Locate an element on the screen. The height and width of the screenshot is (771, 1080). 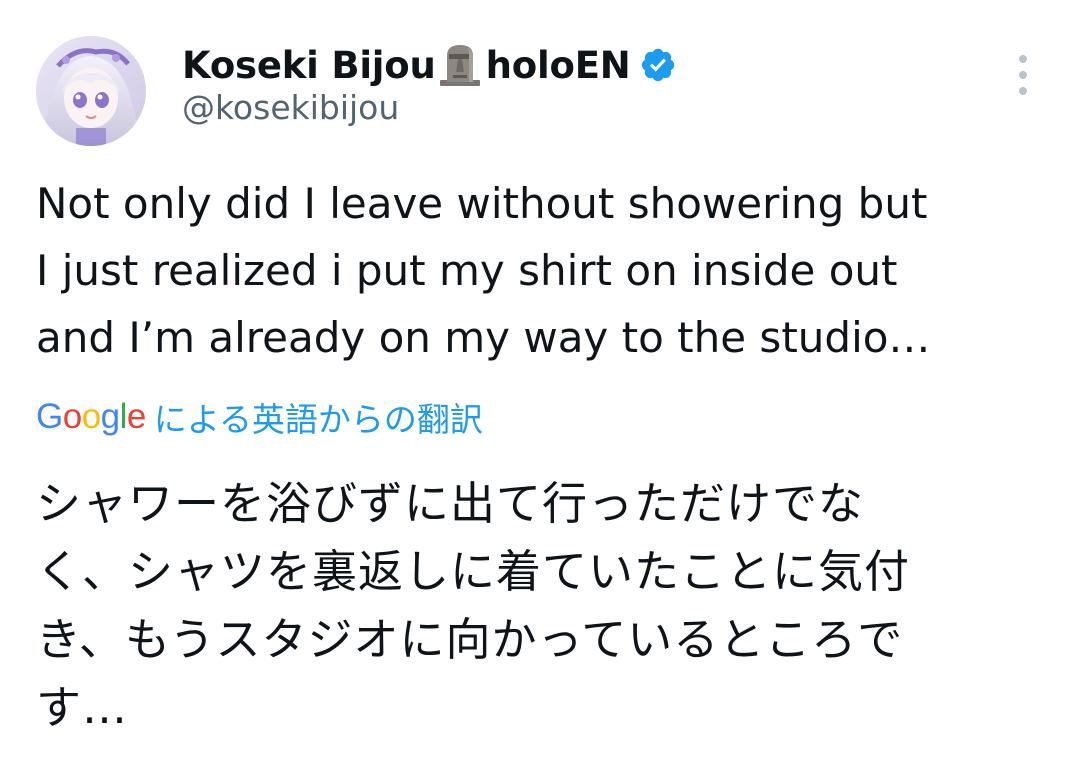
google-logo-letter: l is located at coordinates (123, 416).